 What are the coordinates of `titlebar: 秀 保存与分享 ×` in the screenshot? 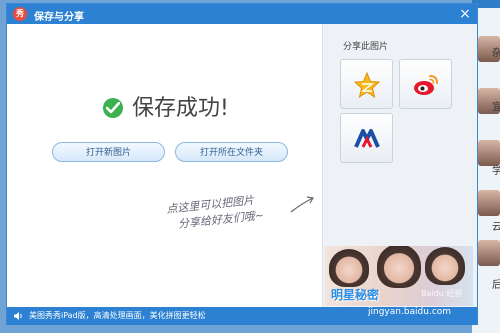 It's located at (242, 14).